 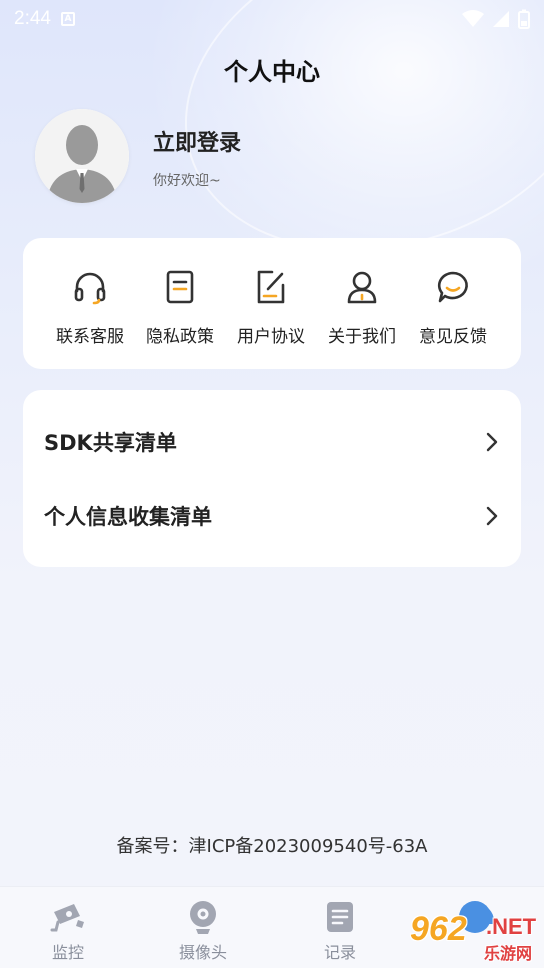 I want to click on page-title: 个人中心, so click(x=272, y=72).